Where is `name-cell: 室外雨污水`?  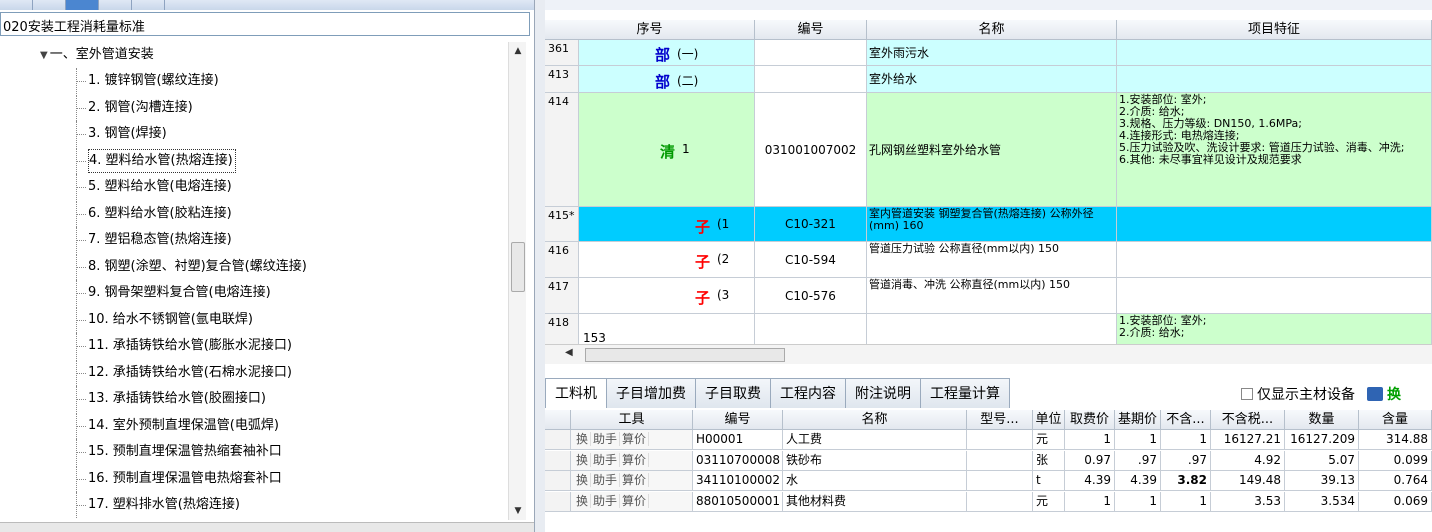
name-cell: 室外雨污水 is located at coordinates (992, 53).